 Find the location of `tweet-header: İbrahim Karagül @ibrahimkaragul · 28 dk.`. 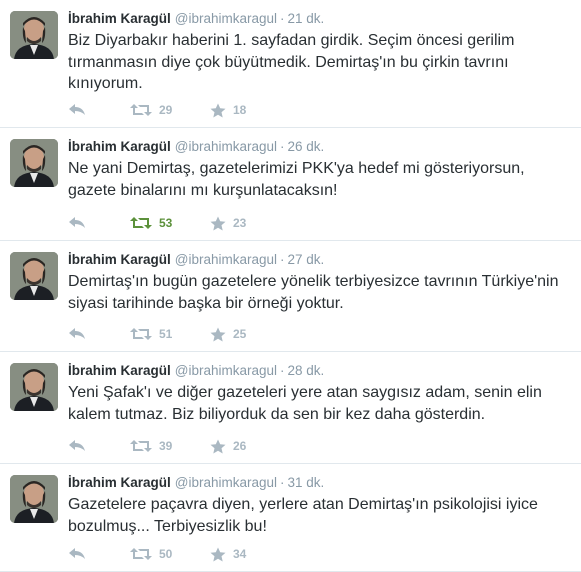

tweet-header: İbrahim Karagül @ibrahimkaragul · 28 dk. is located at coordinates (318, 371).